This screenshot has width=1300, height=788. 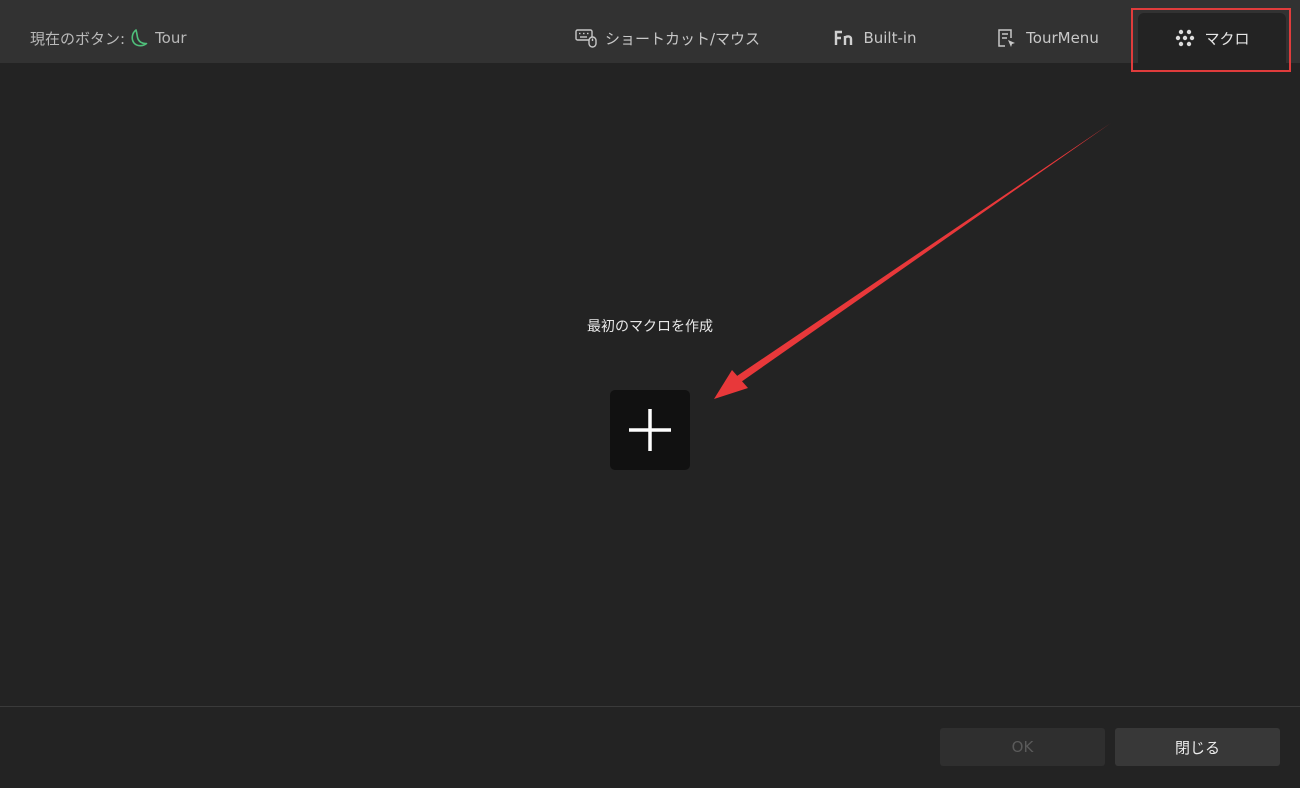 I want to click on current-button-indicator: 現在のボタン: Tour, so click(x=108, y=38).